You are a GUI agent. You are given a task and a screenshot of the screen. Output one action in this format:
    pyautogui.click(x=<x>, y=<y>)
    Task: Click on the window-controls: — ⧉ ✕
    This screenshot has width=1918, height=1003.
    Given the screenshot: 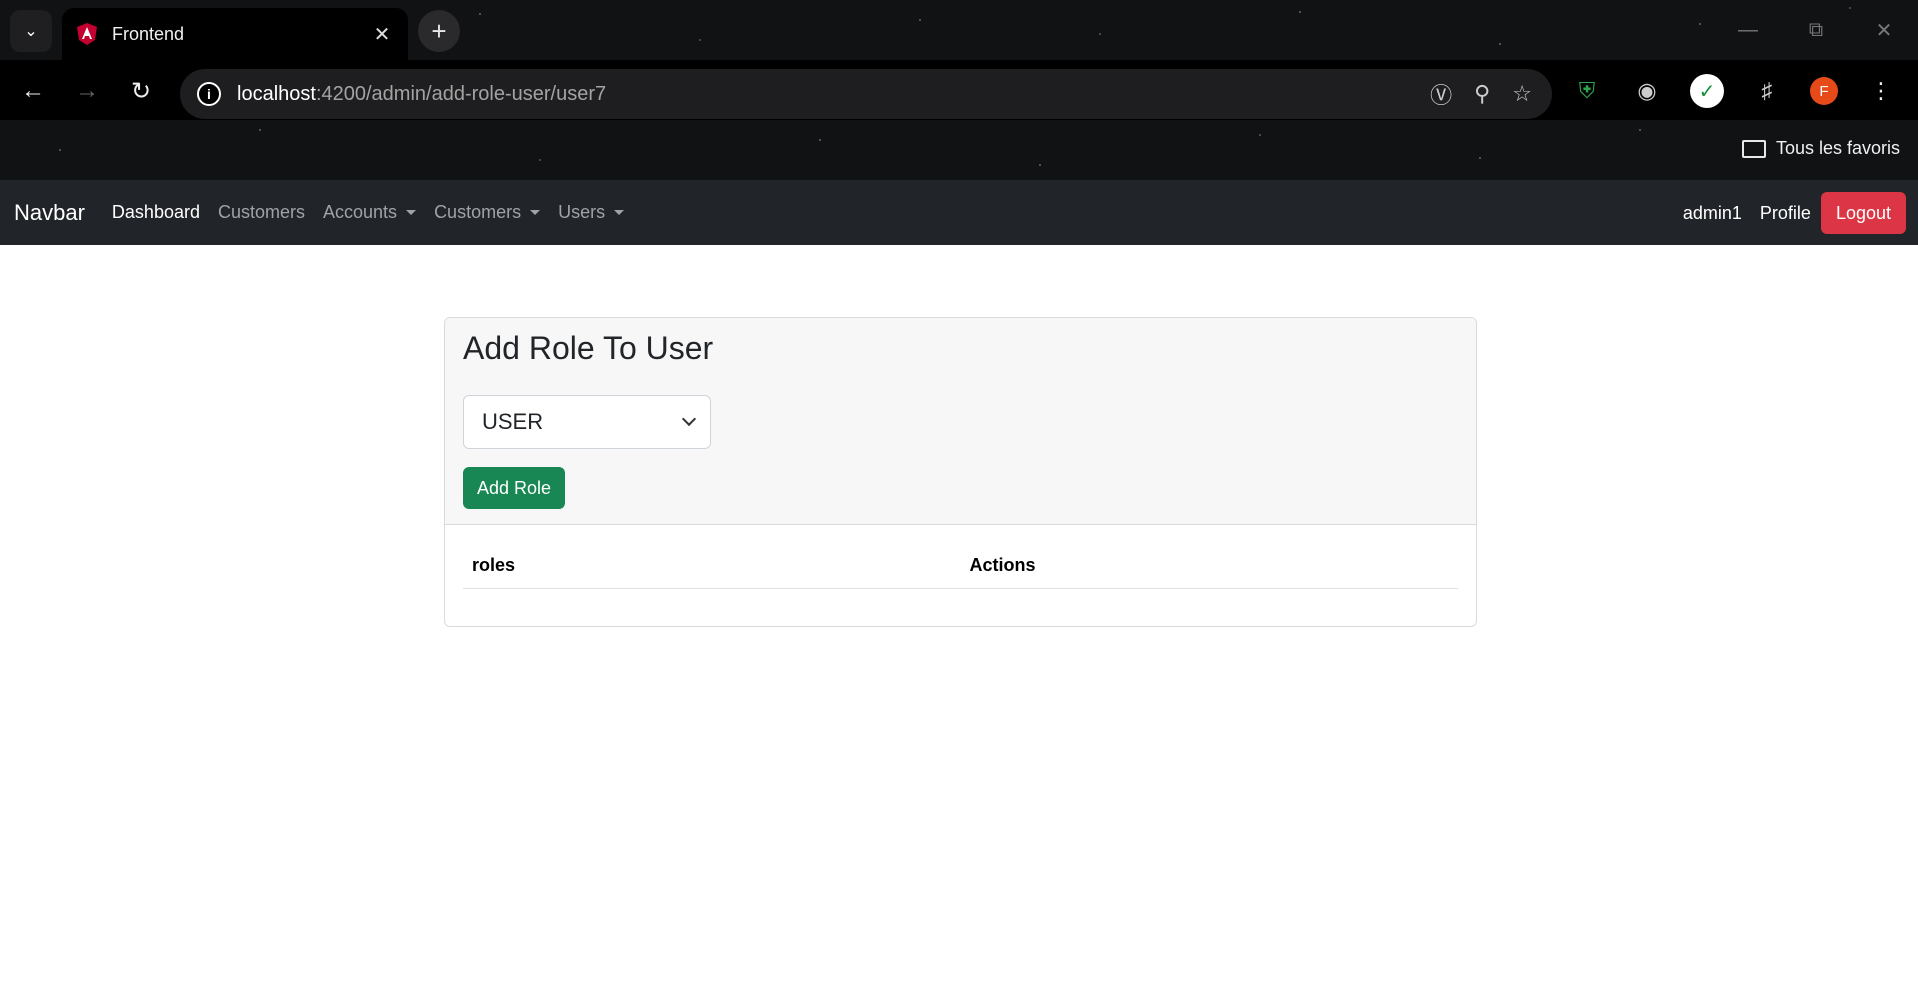 What is the action you would take?
    pyautogui.click(x=1816, y=30)
    